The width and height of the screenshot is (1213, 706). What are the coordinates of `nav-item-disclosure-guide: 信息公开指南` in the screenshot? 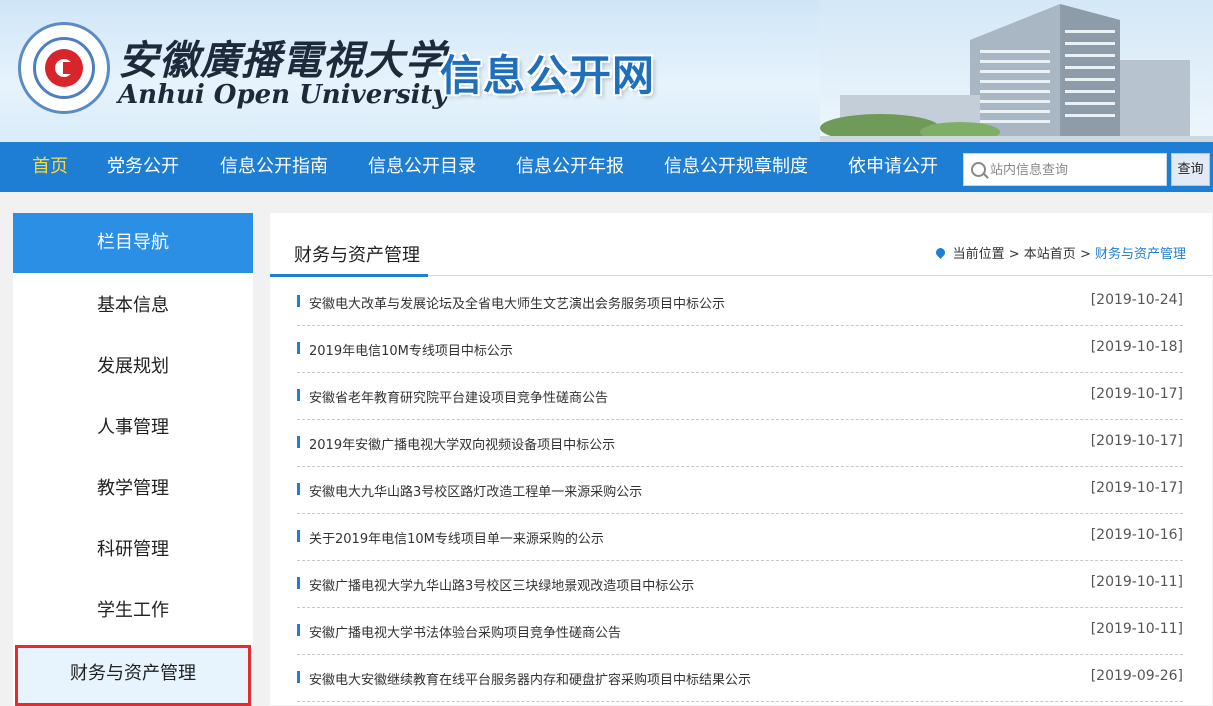 It's located at (274, 167).